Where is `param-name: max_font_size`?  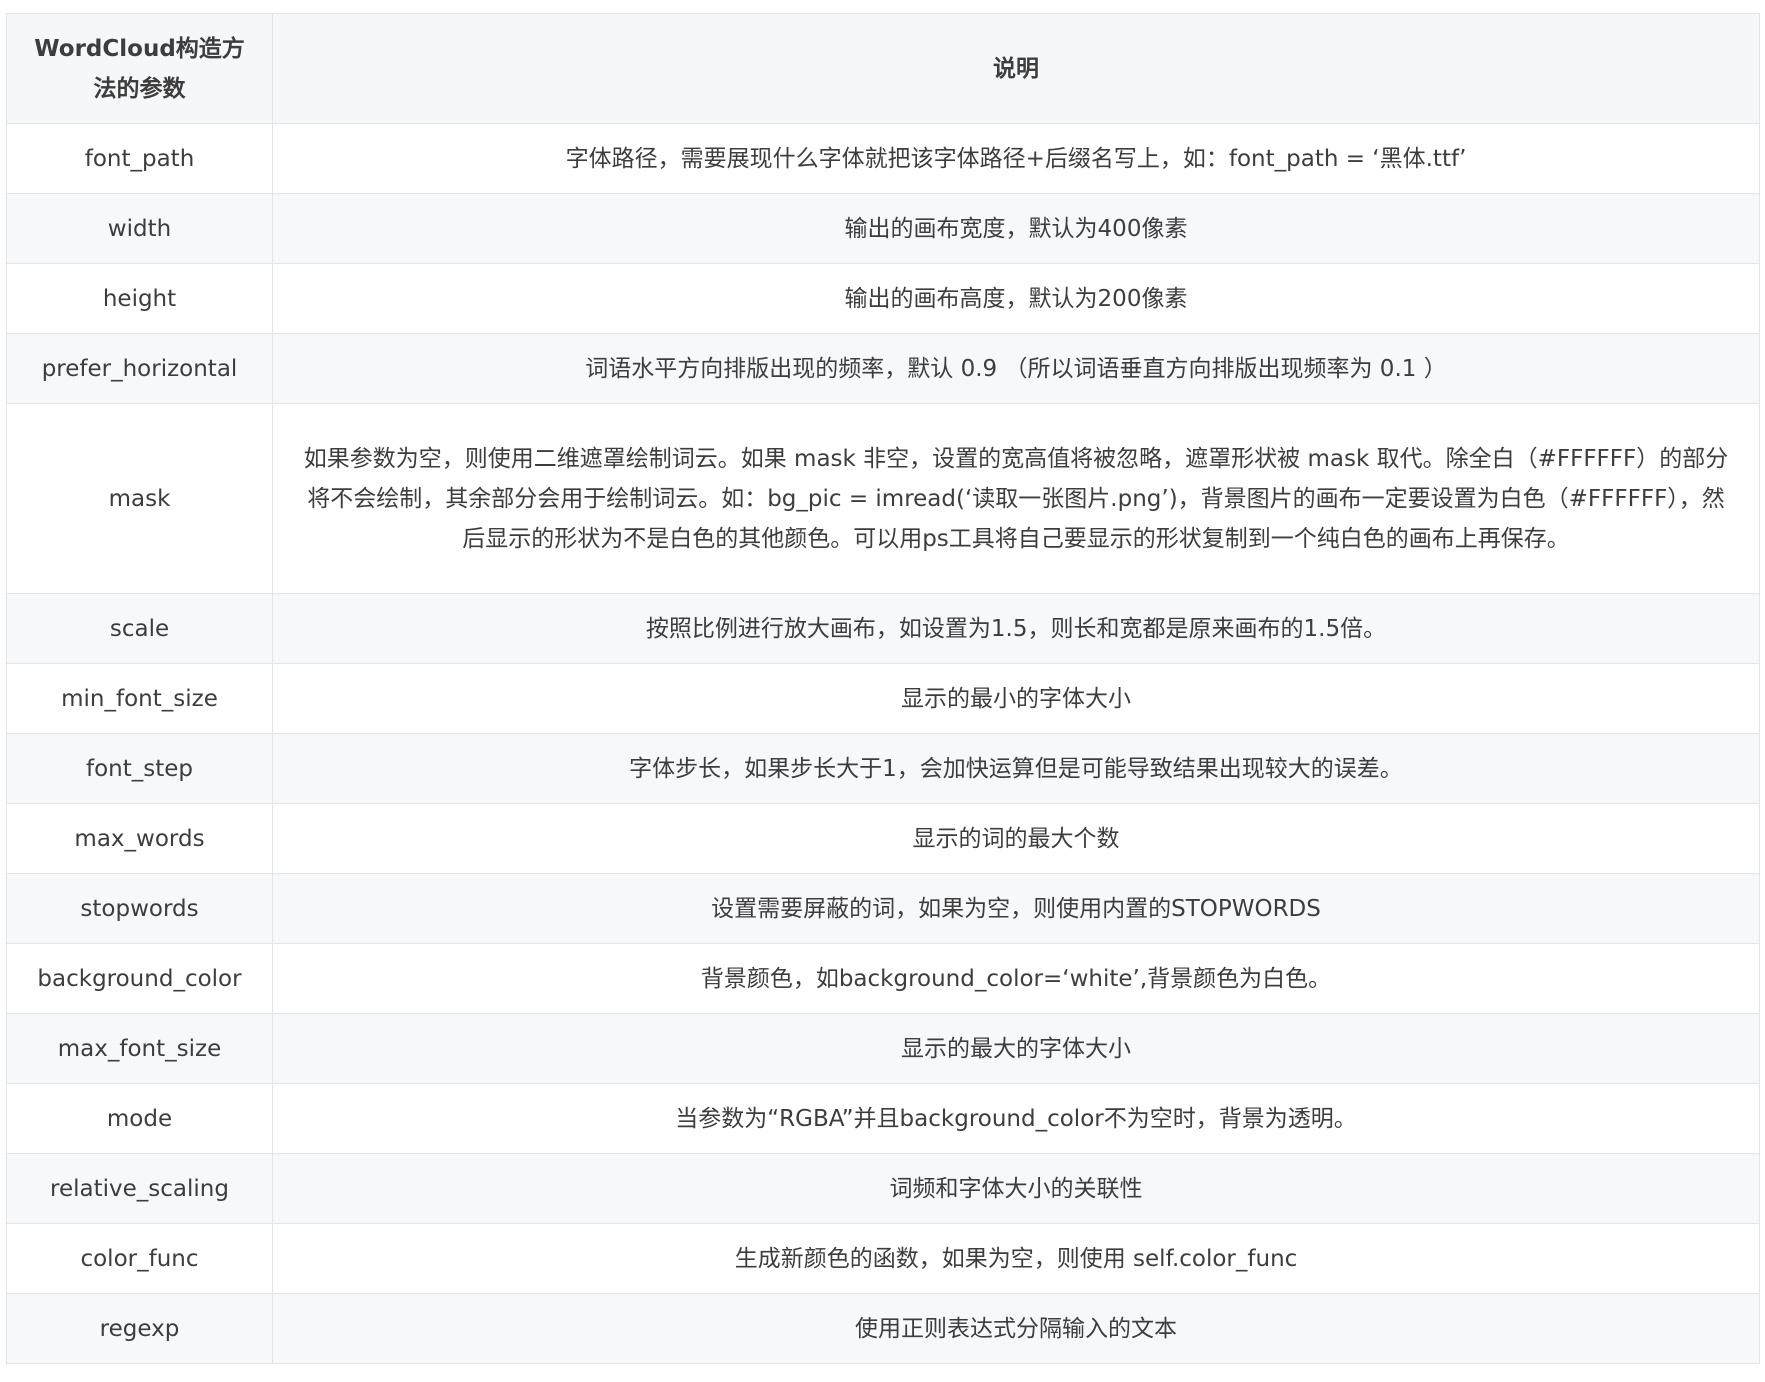
param-name: max_font_size is located at coordinates (139, 1048).